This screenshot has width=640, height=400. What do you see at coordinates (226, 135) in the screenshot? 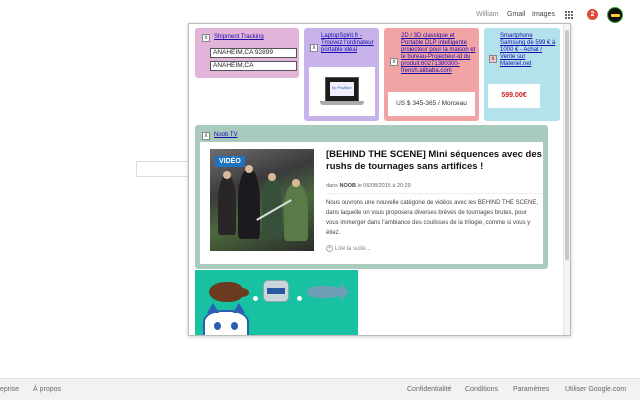
I see `noob-tv-link: Noob TV` at bounding box center [226, 135].